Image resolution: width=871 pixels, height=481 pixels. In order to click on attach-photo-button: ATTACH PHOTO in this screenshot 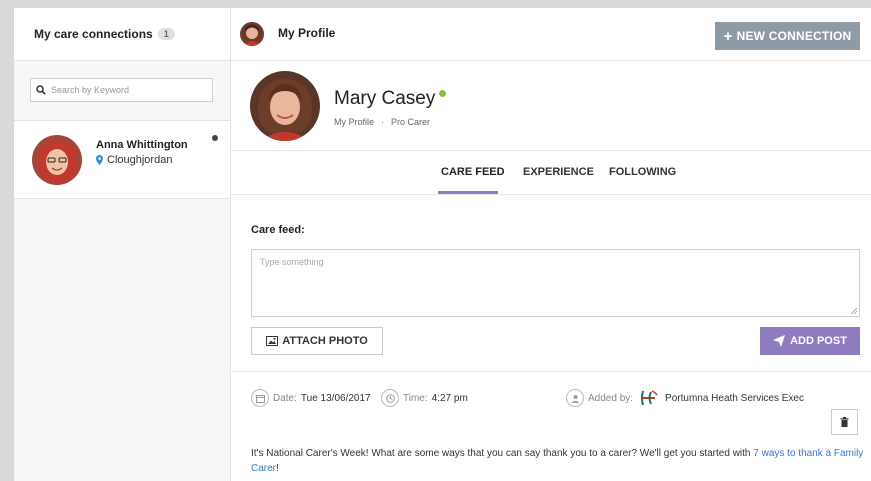, I will do `click(317, 341)`.